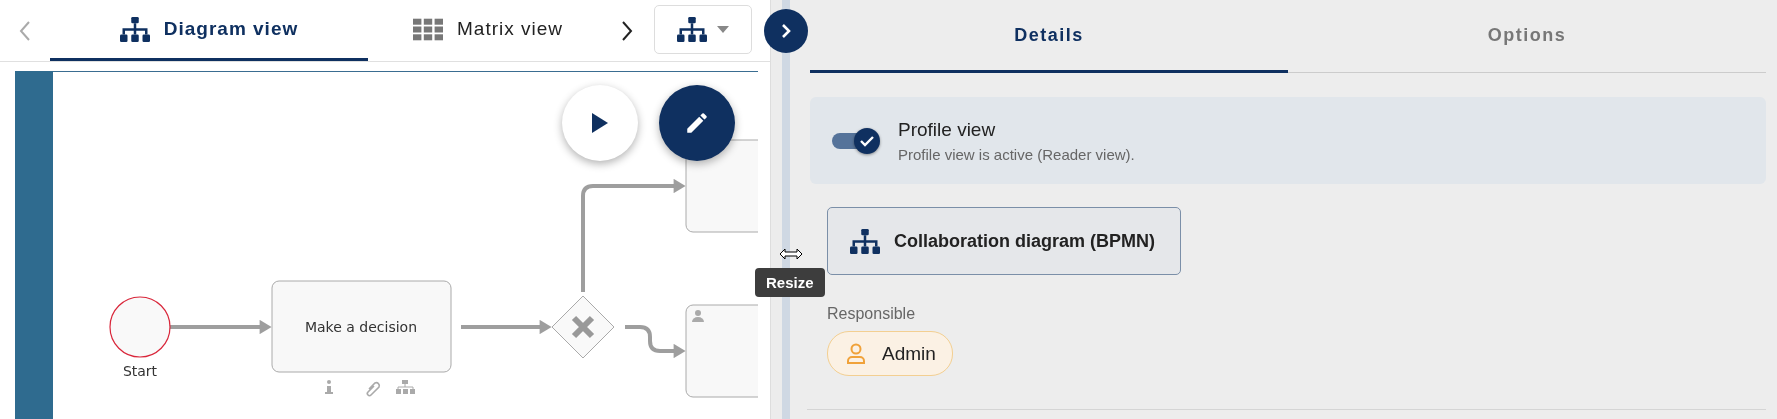 This screenshot has height=419, width=1777. What do you see at coordinates (140, 327) in the screenshot?
I see `start-event` at bounding box center [140, 327].